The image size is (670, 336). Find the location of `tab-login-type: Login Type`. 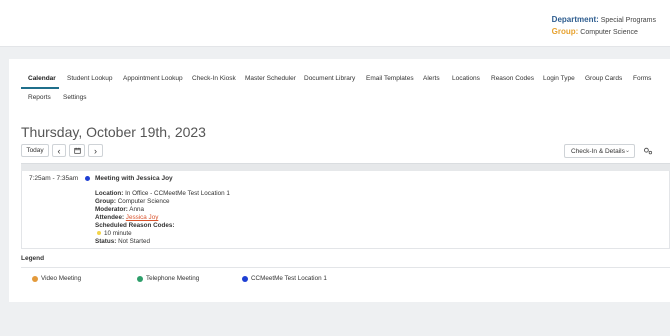

tab-login-type: Login Type is located at coordinates (559, 78).